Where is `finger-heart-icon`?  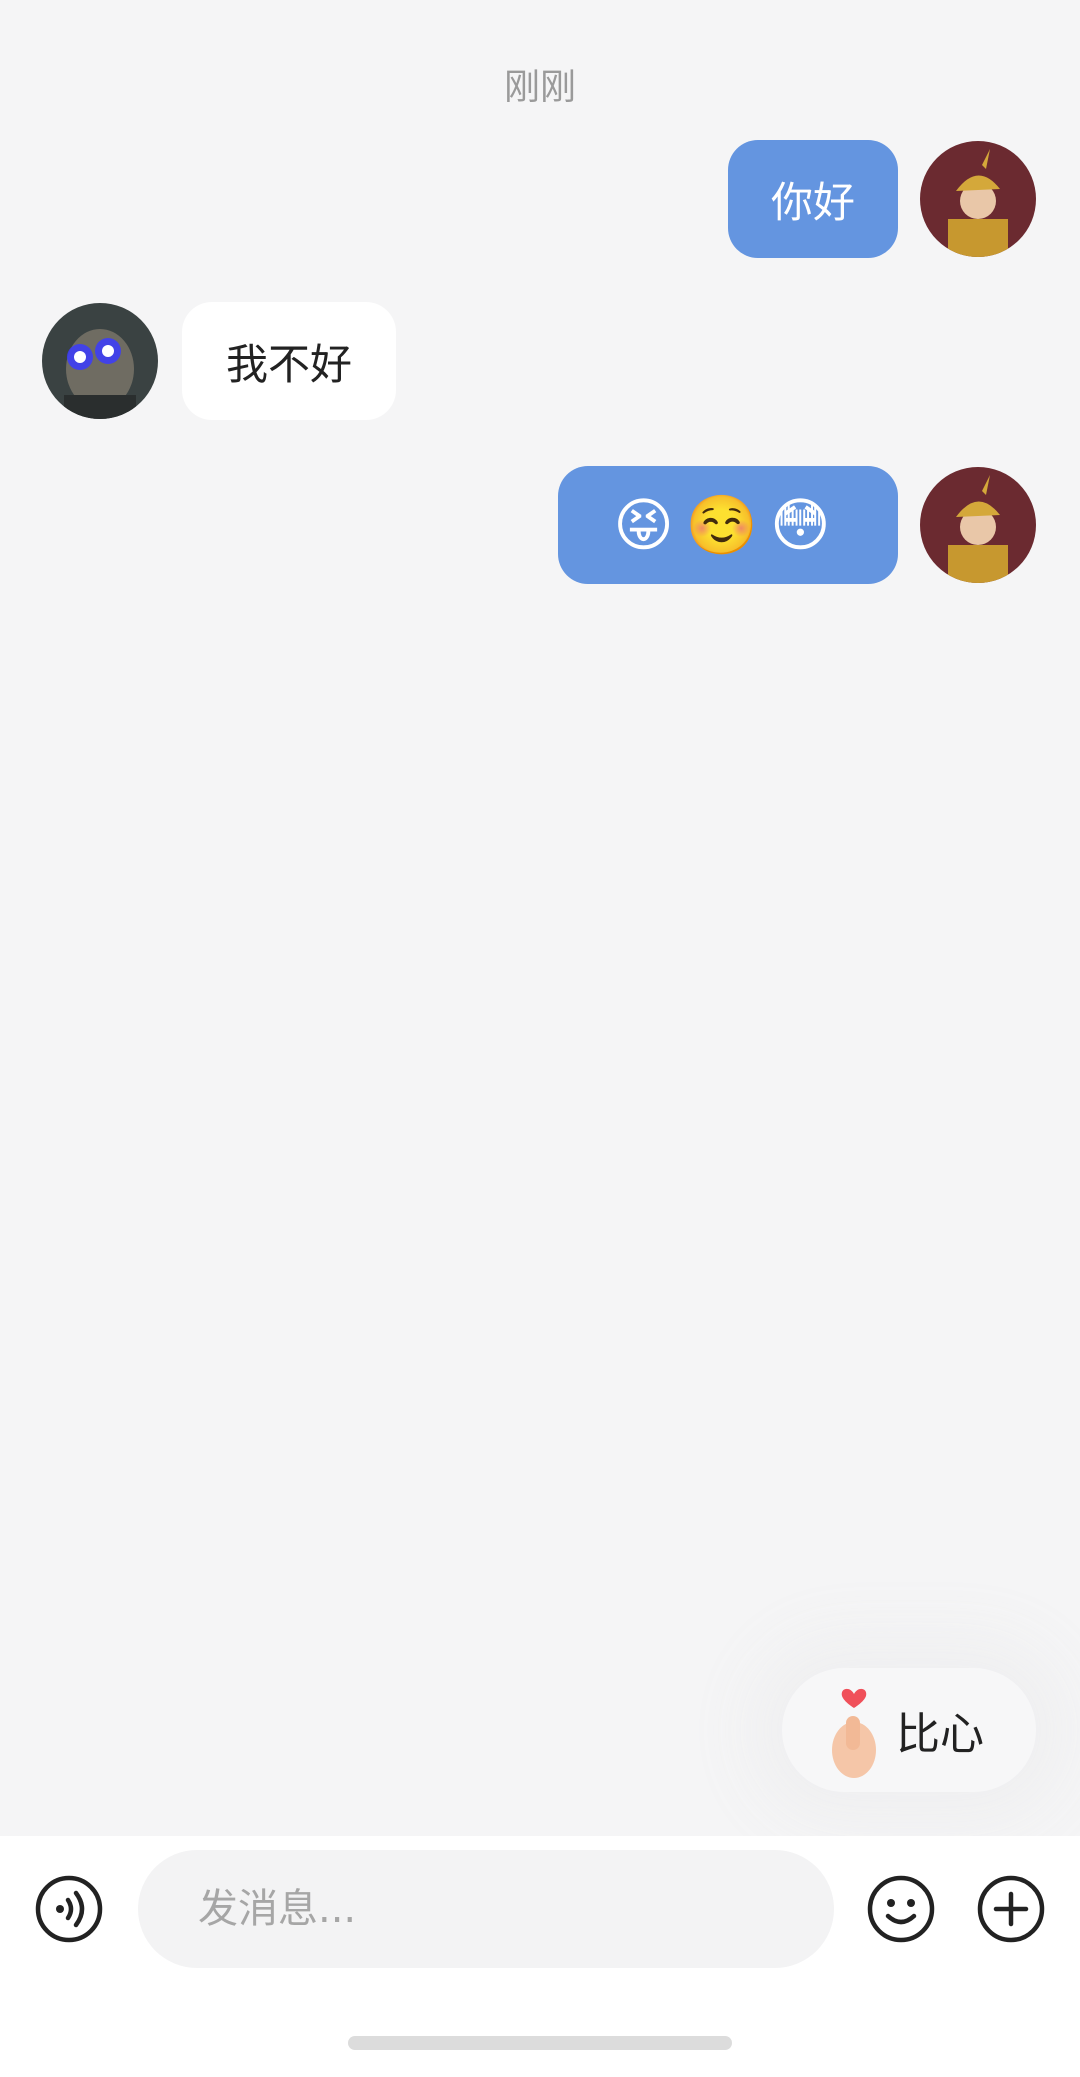 finger-heart-icon is located at coordinates (854, 1733).